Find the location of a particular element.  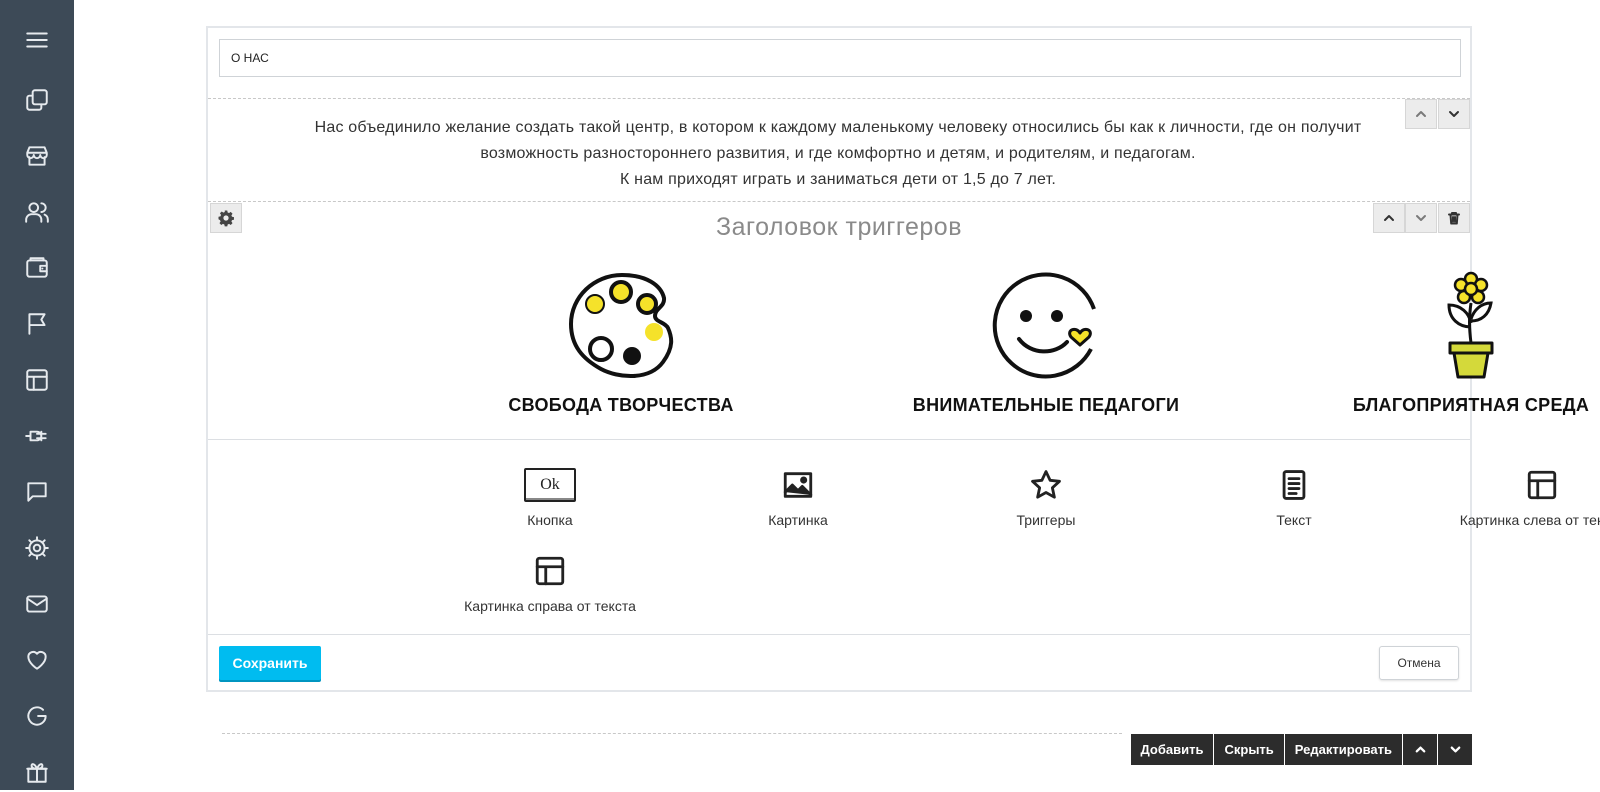

trigger-item: БЛАГОПРИЯТНАЯ СРЕДА is located at coordinates (1460, 343).